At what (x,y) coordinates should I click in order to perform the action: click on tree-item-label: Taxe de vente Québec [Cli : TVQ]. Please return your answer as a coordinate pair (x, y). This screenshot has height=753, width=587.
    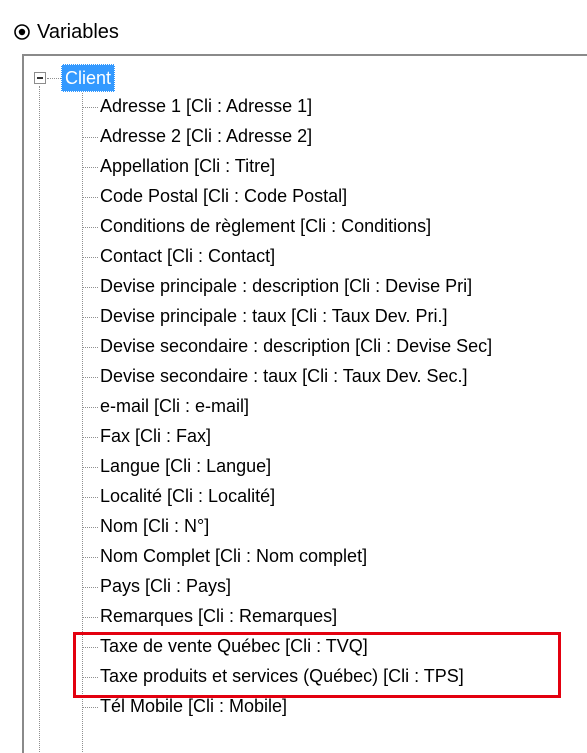
    Looking at the image, I should click on (234, 646).